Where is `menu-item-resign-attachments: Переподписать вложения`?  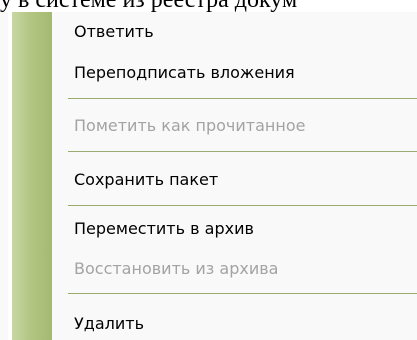 menu-item-resign-attachments: Переподписать вложения is located at coordinates (184, 73).